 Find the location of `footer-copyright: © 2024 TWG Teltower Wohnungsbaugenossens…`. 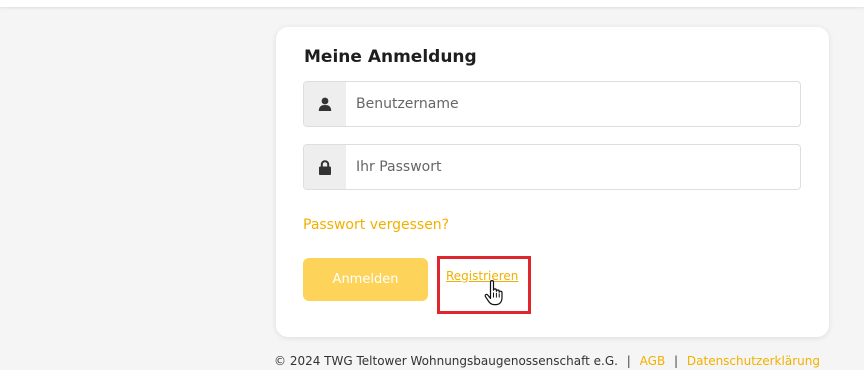

footer-copyright: © 2024 TWG Teltower Wohnungsbaugenossens… is located at coordinates (446, 361).